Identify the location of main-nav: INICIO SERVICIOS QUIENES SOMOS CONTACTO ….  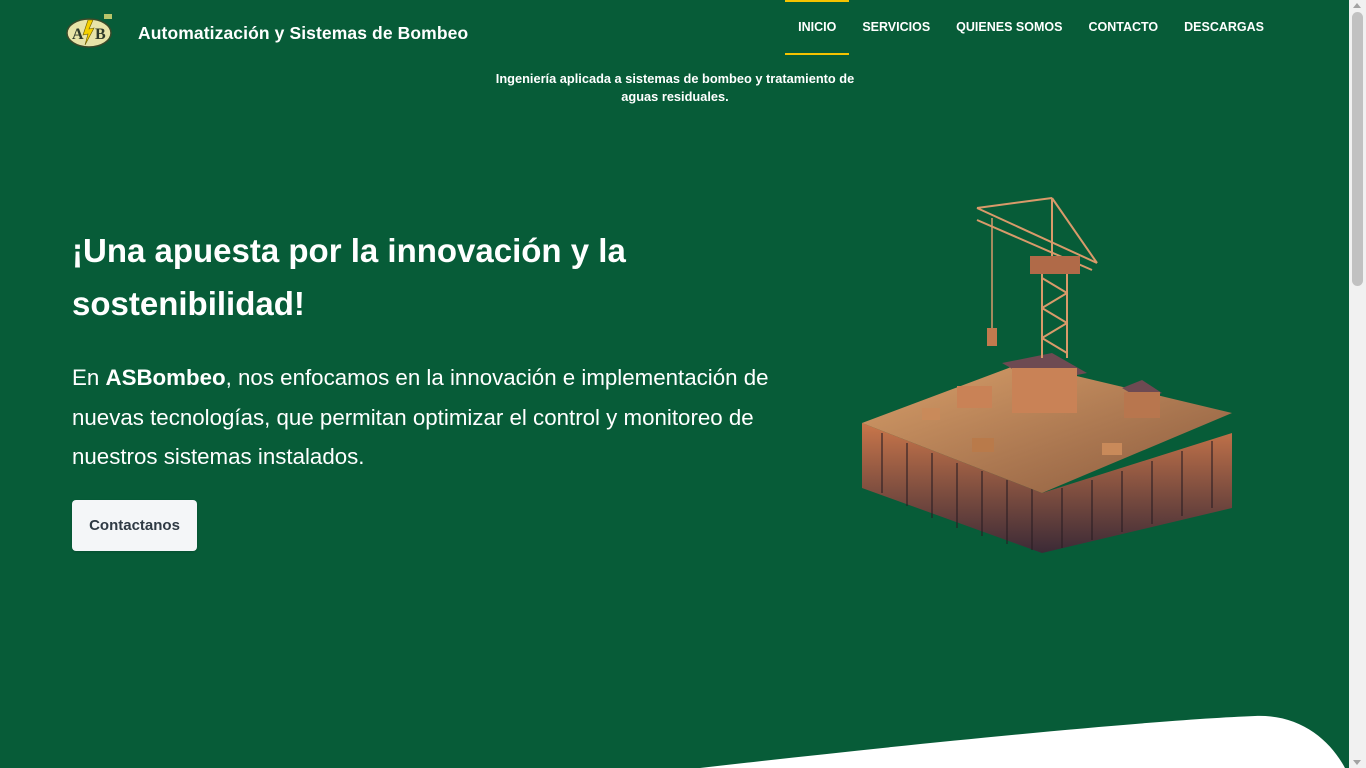
(1031, 27).